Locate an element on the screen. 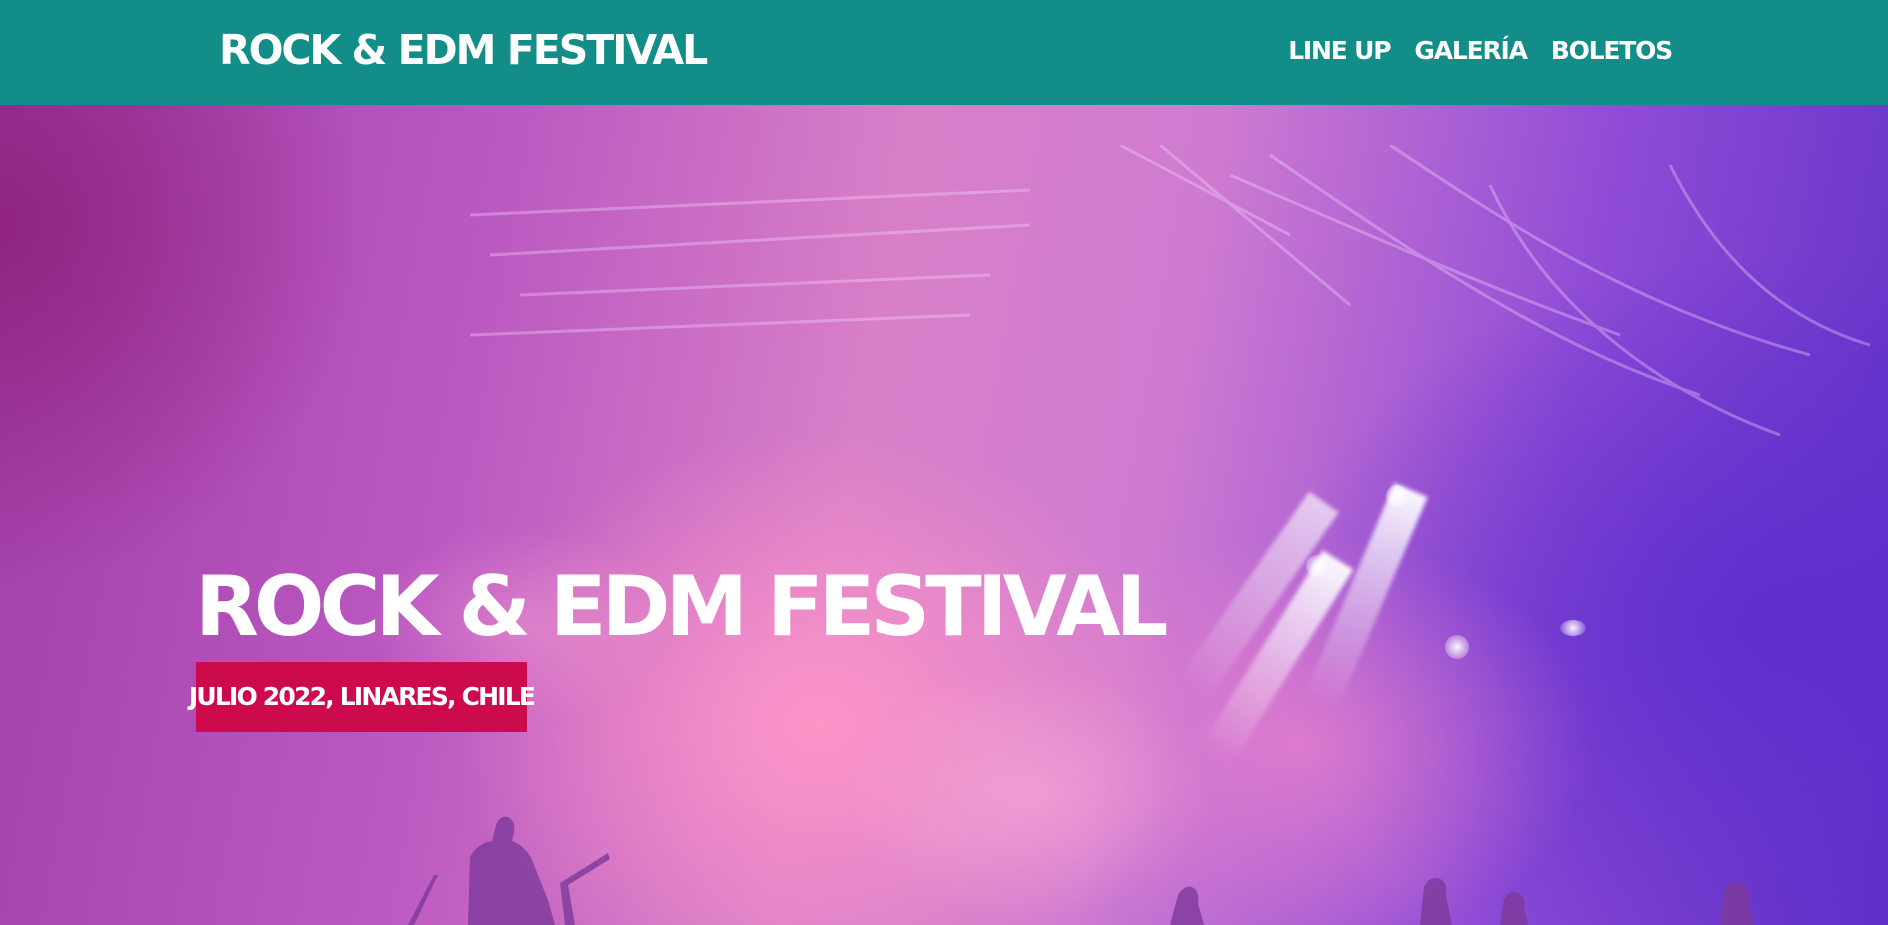 The height and width of the screenshot is (925, 1888). nav-link-line-up: LINE UP is located at coordinates (1339, 51).